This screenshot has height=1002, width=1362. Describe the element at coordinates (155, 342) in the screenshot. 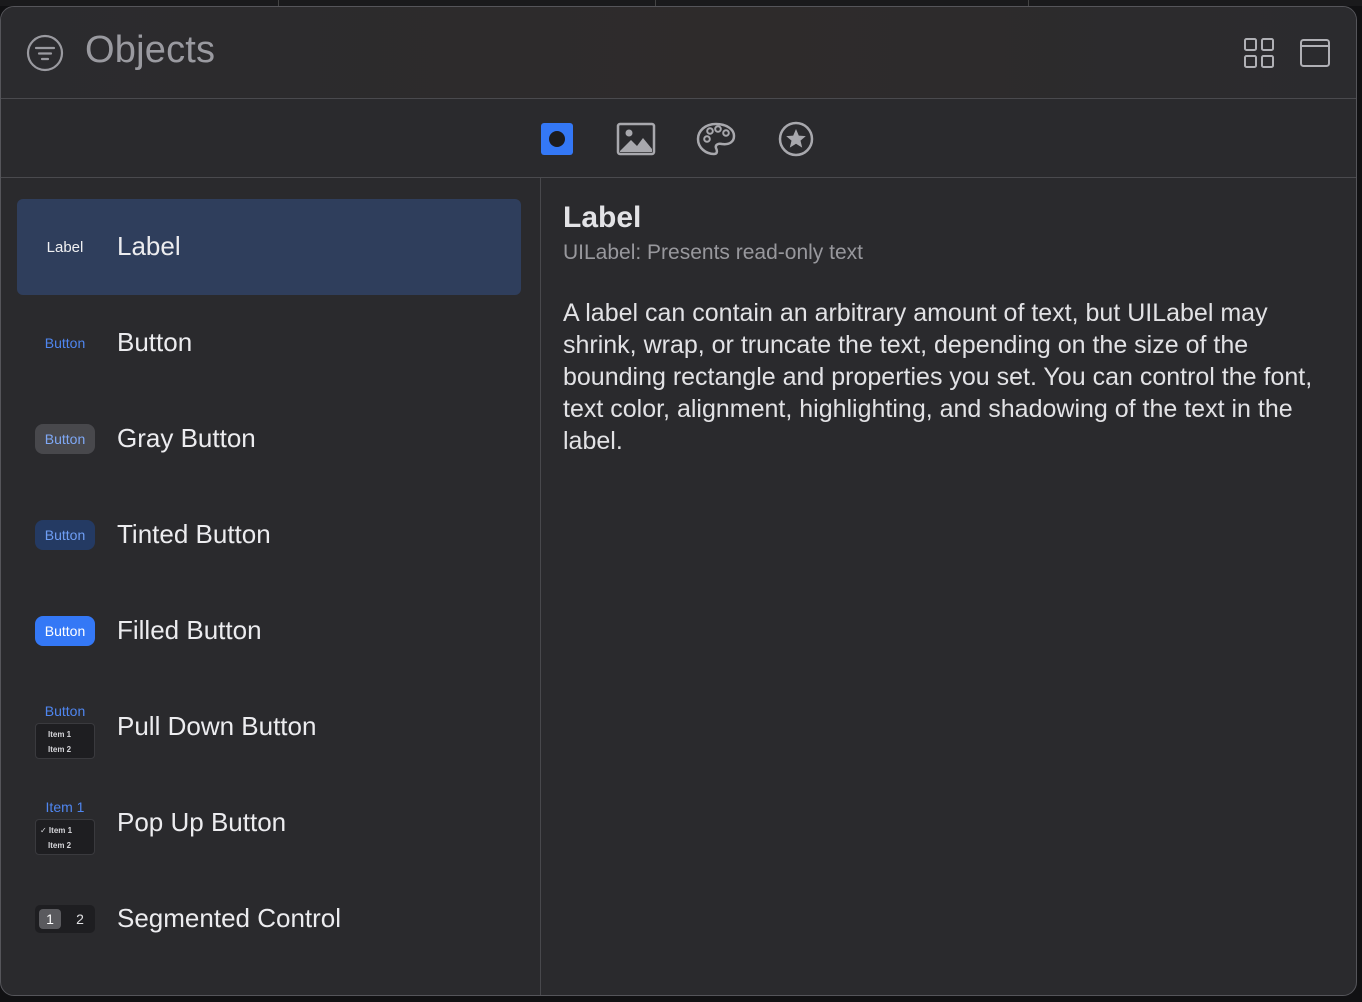

I see `list-item-name: Button` at that location.